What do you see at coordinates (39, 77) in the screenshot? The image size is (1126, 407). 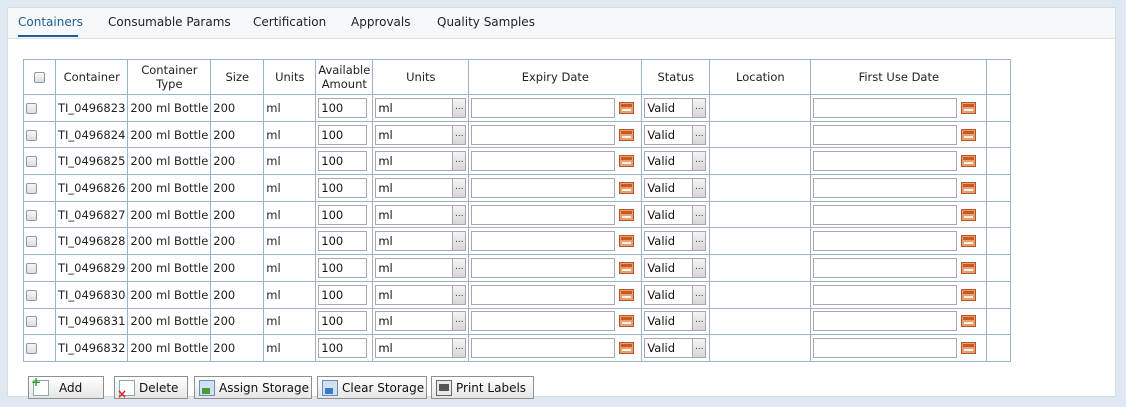 I see `select-all-checkbox` at bounding box center [39, 77].